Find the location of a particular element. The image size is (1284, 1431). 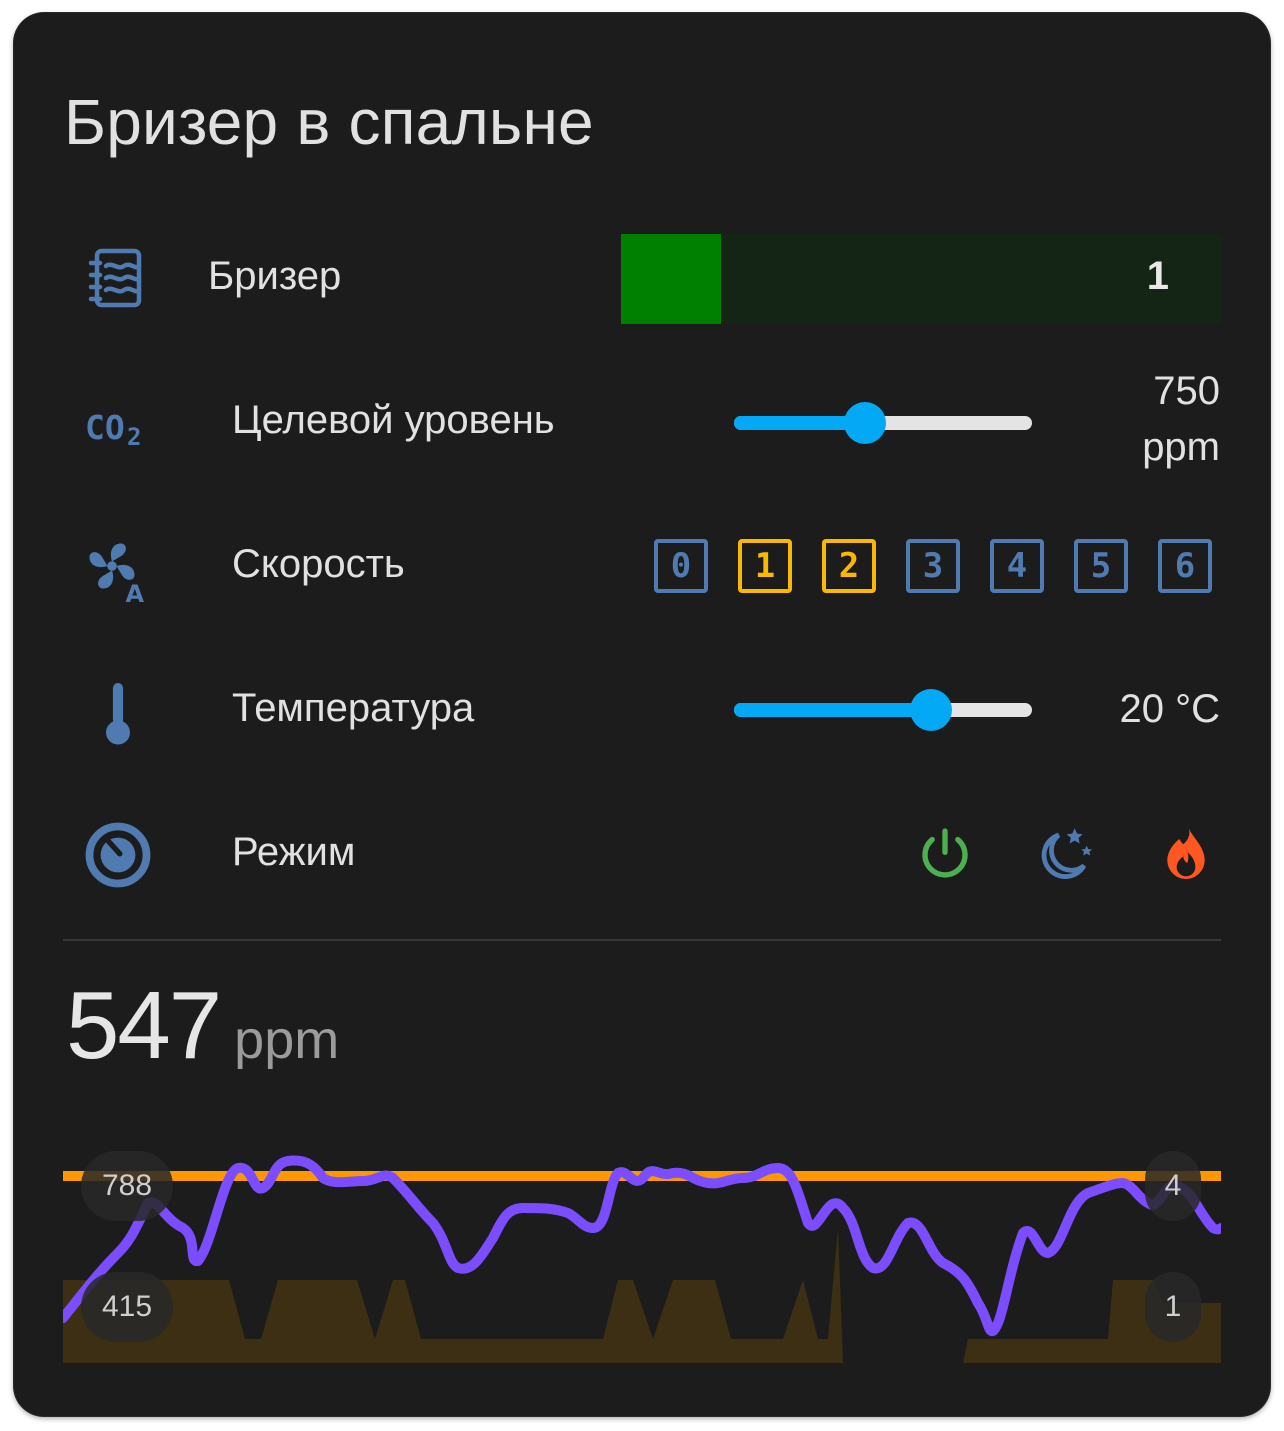

target-level-slider is located at coordinates (883, 423).